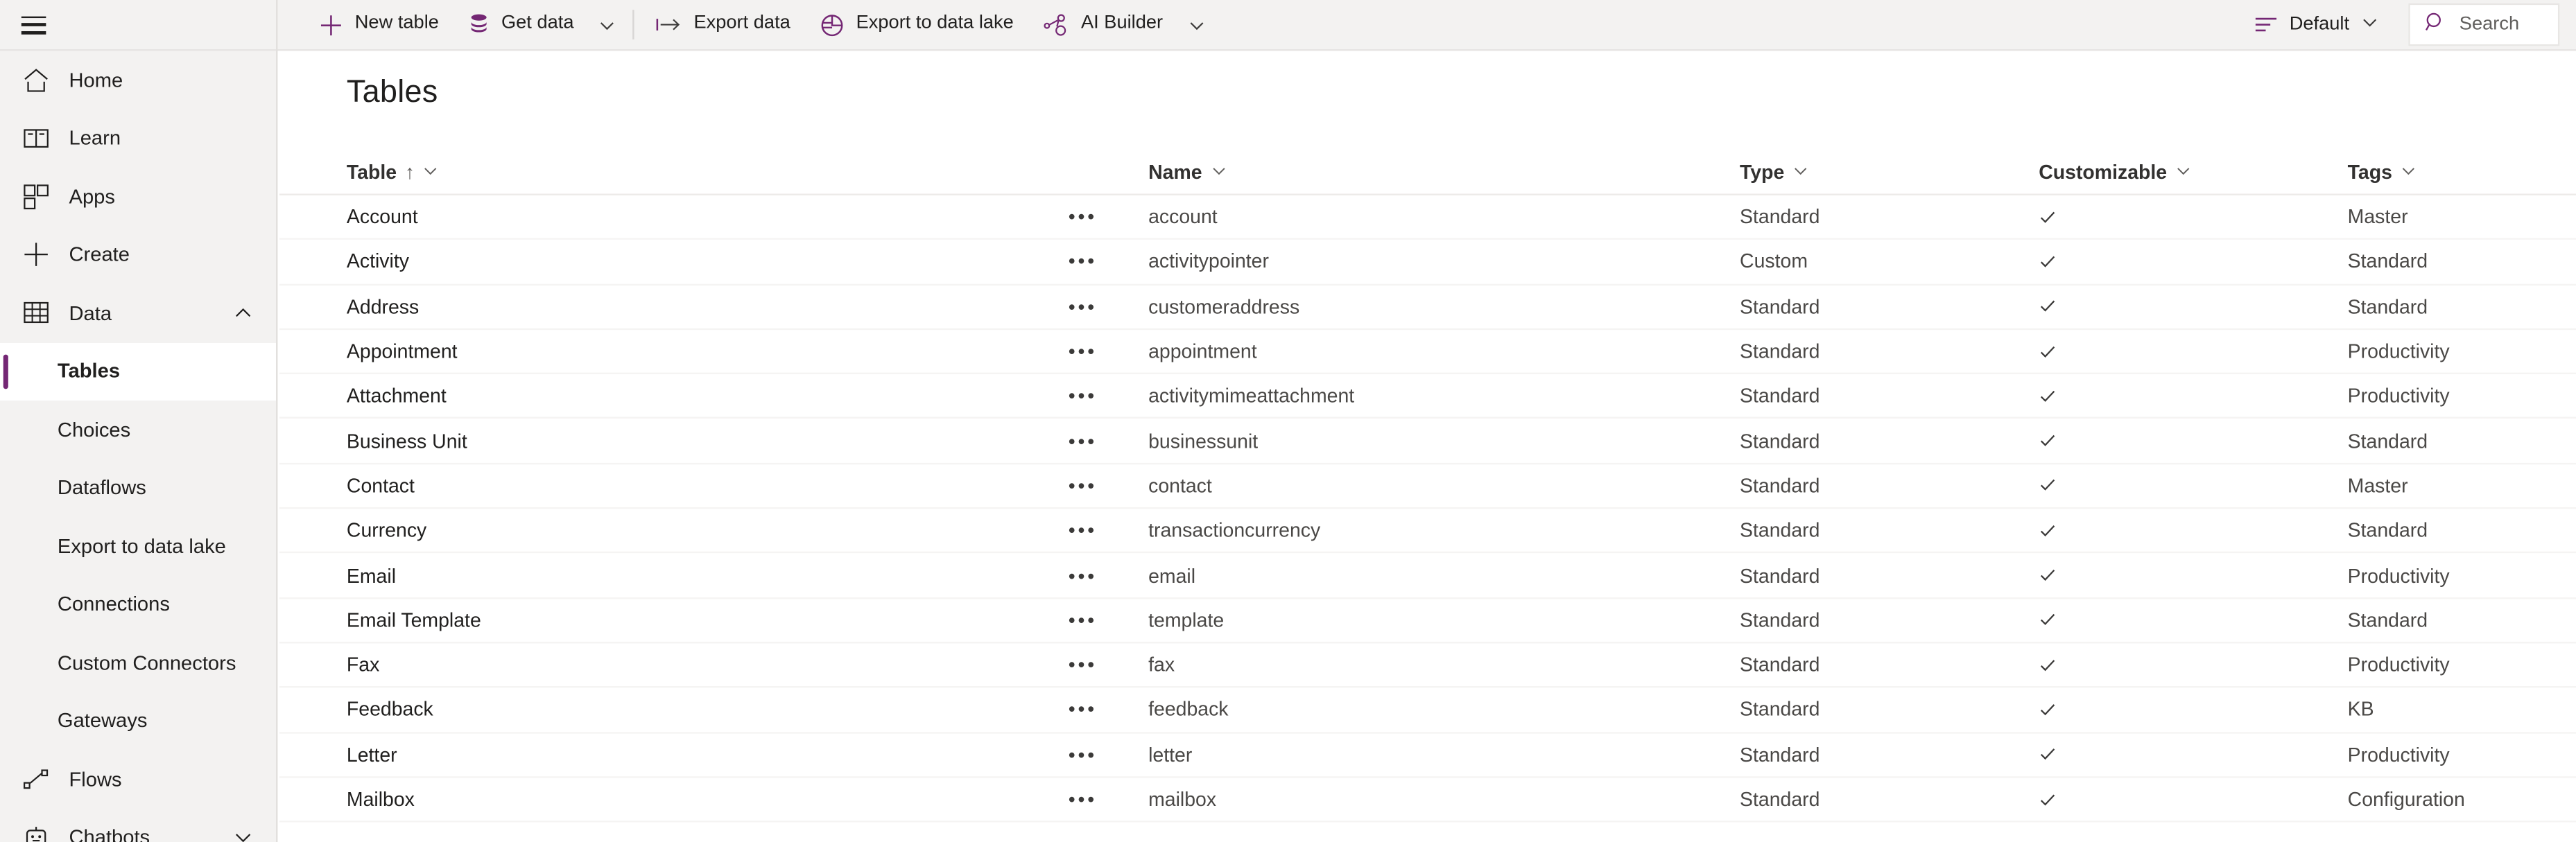 The width and height of the screenshot is (2576, 842). What do you see at coordinates (747, 485) in the screenshot?
I see `cell-table: Contact •••` at bounding box center [747, 485].